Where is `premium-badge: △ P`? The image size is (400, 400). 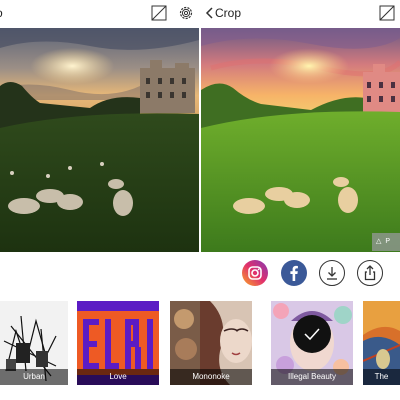
premium-badge: △ P is located at coordinates (386, 242).